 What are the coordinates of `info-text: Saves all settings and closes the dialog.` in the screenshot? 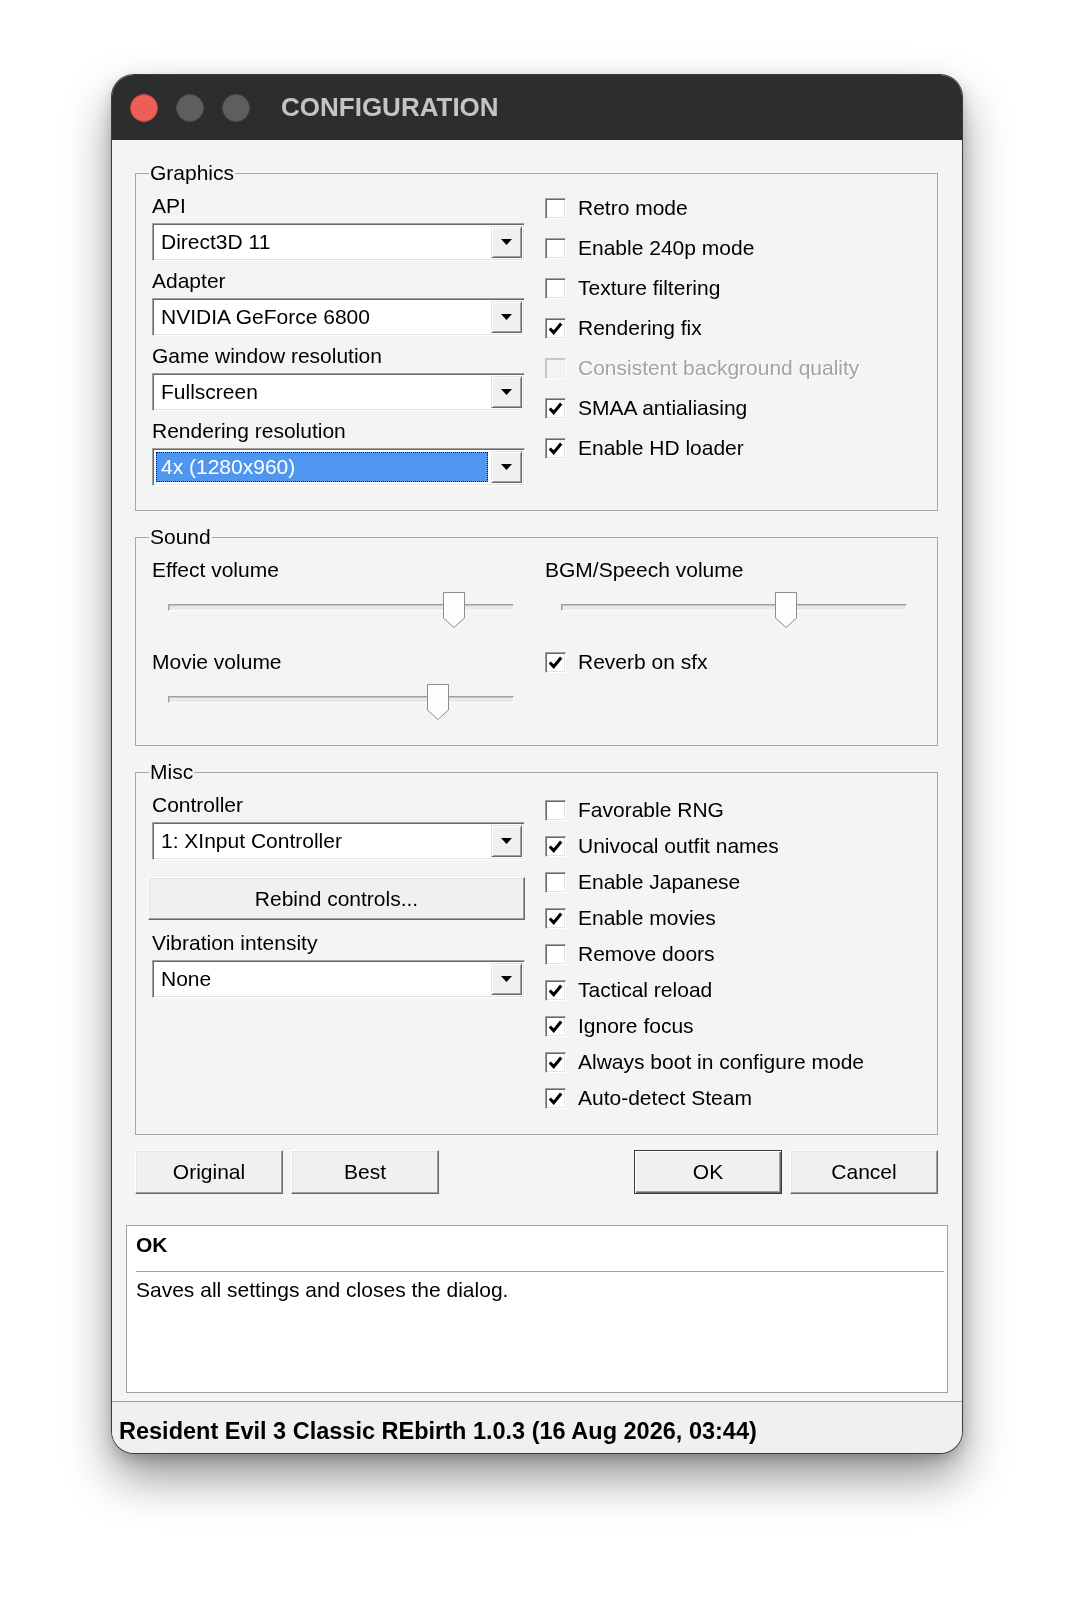 It's located at (322, 1290).